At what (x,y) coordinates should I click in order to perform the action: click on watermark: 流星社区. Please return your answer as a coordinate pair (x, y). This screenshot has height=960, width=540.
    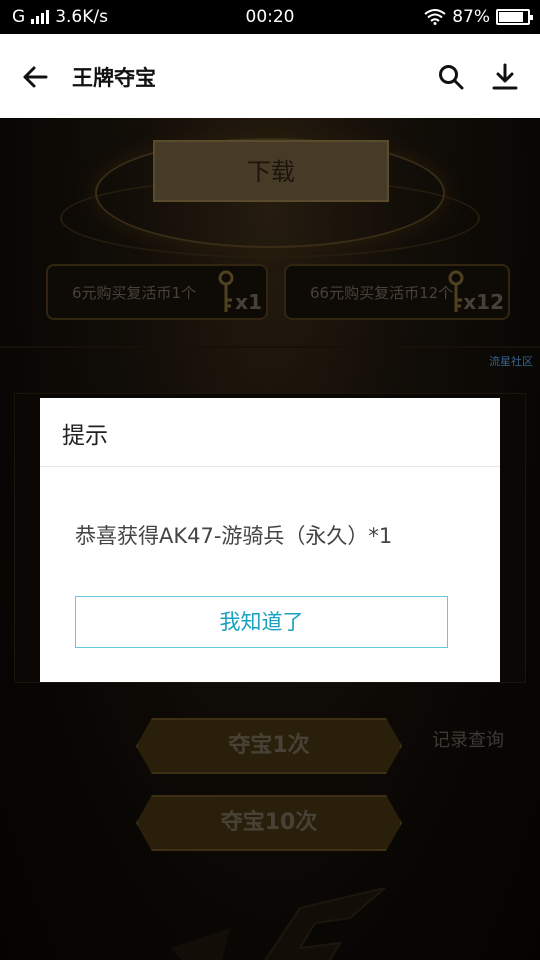
    Looking at the image, I should click on (511, 361).